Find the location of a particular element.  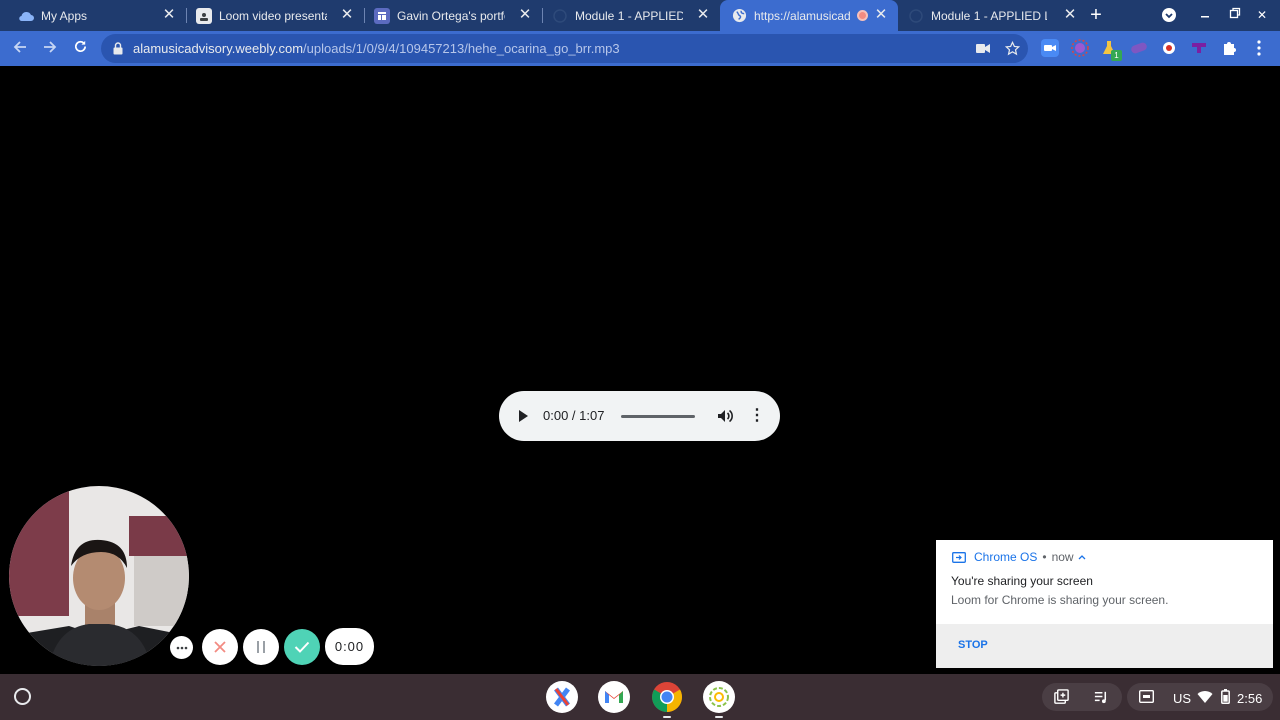

flask-extension-icon: 1 is located at coordinates (1111, 50).